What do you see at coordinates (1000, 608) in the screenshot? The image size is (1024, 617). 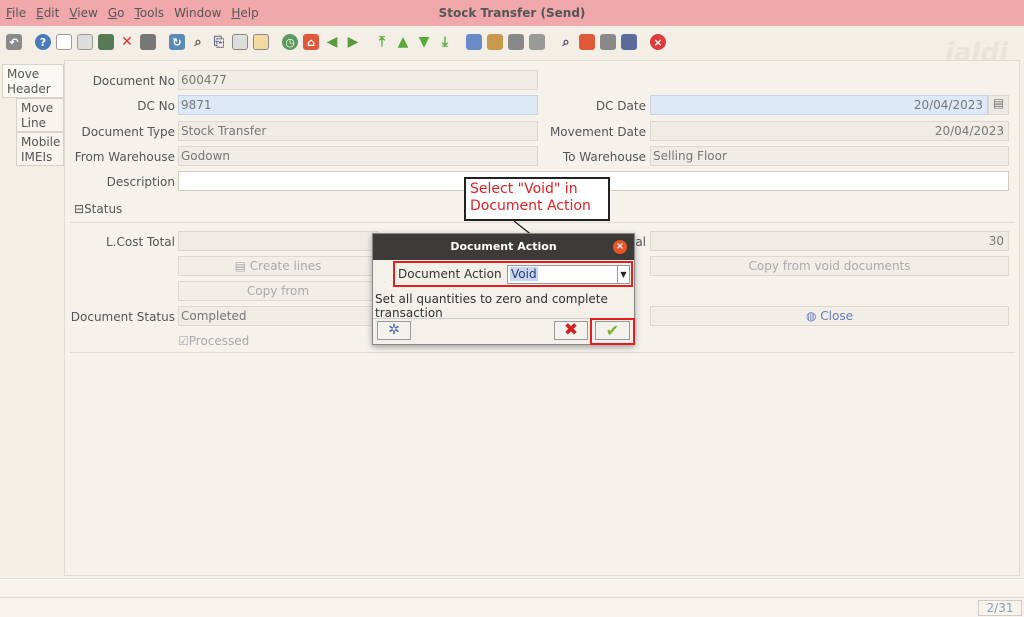 I see `record-pager: 2/31` at bounding box center [1000, 608].